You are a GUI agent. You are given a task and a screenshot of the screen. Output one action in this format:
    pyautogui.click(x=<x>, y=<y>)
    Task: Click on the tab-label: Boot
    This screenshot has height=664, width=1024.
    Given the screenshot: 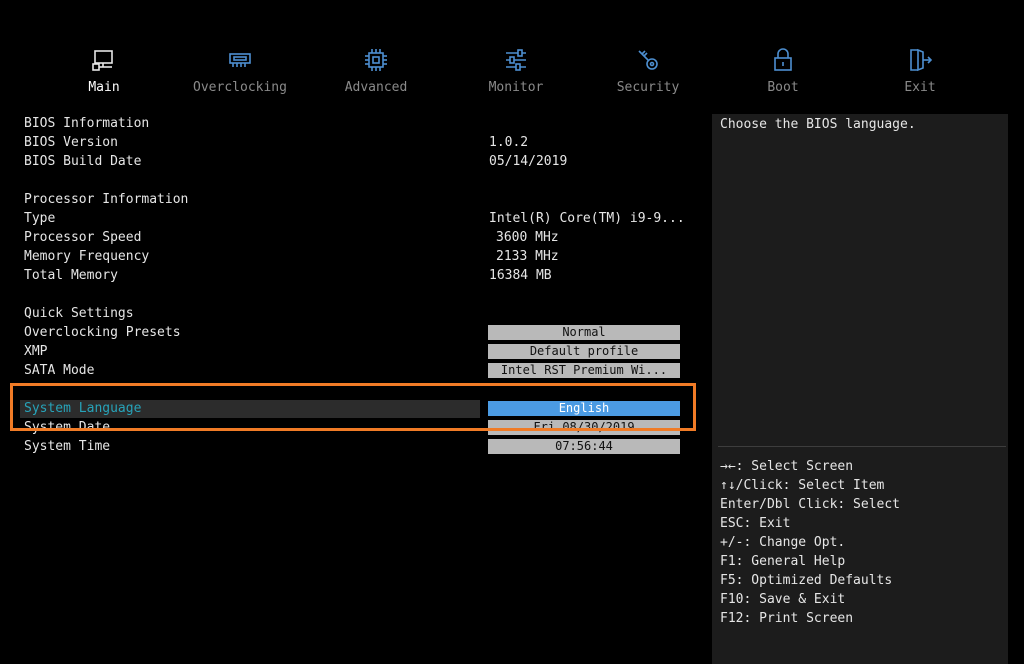 What is the action you would take?
    pyautogui.click(x=783, y=87)
    